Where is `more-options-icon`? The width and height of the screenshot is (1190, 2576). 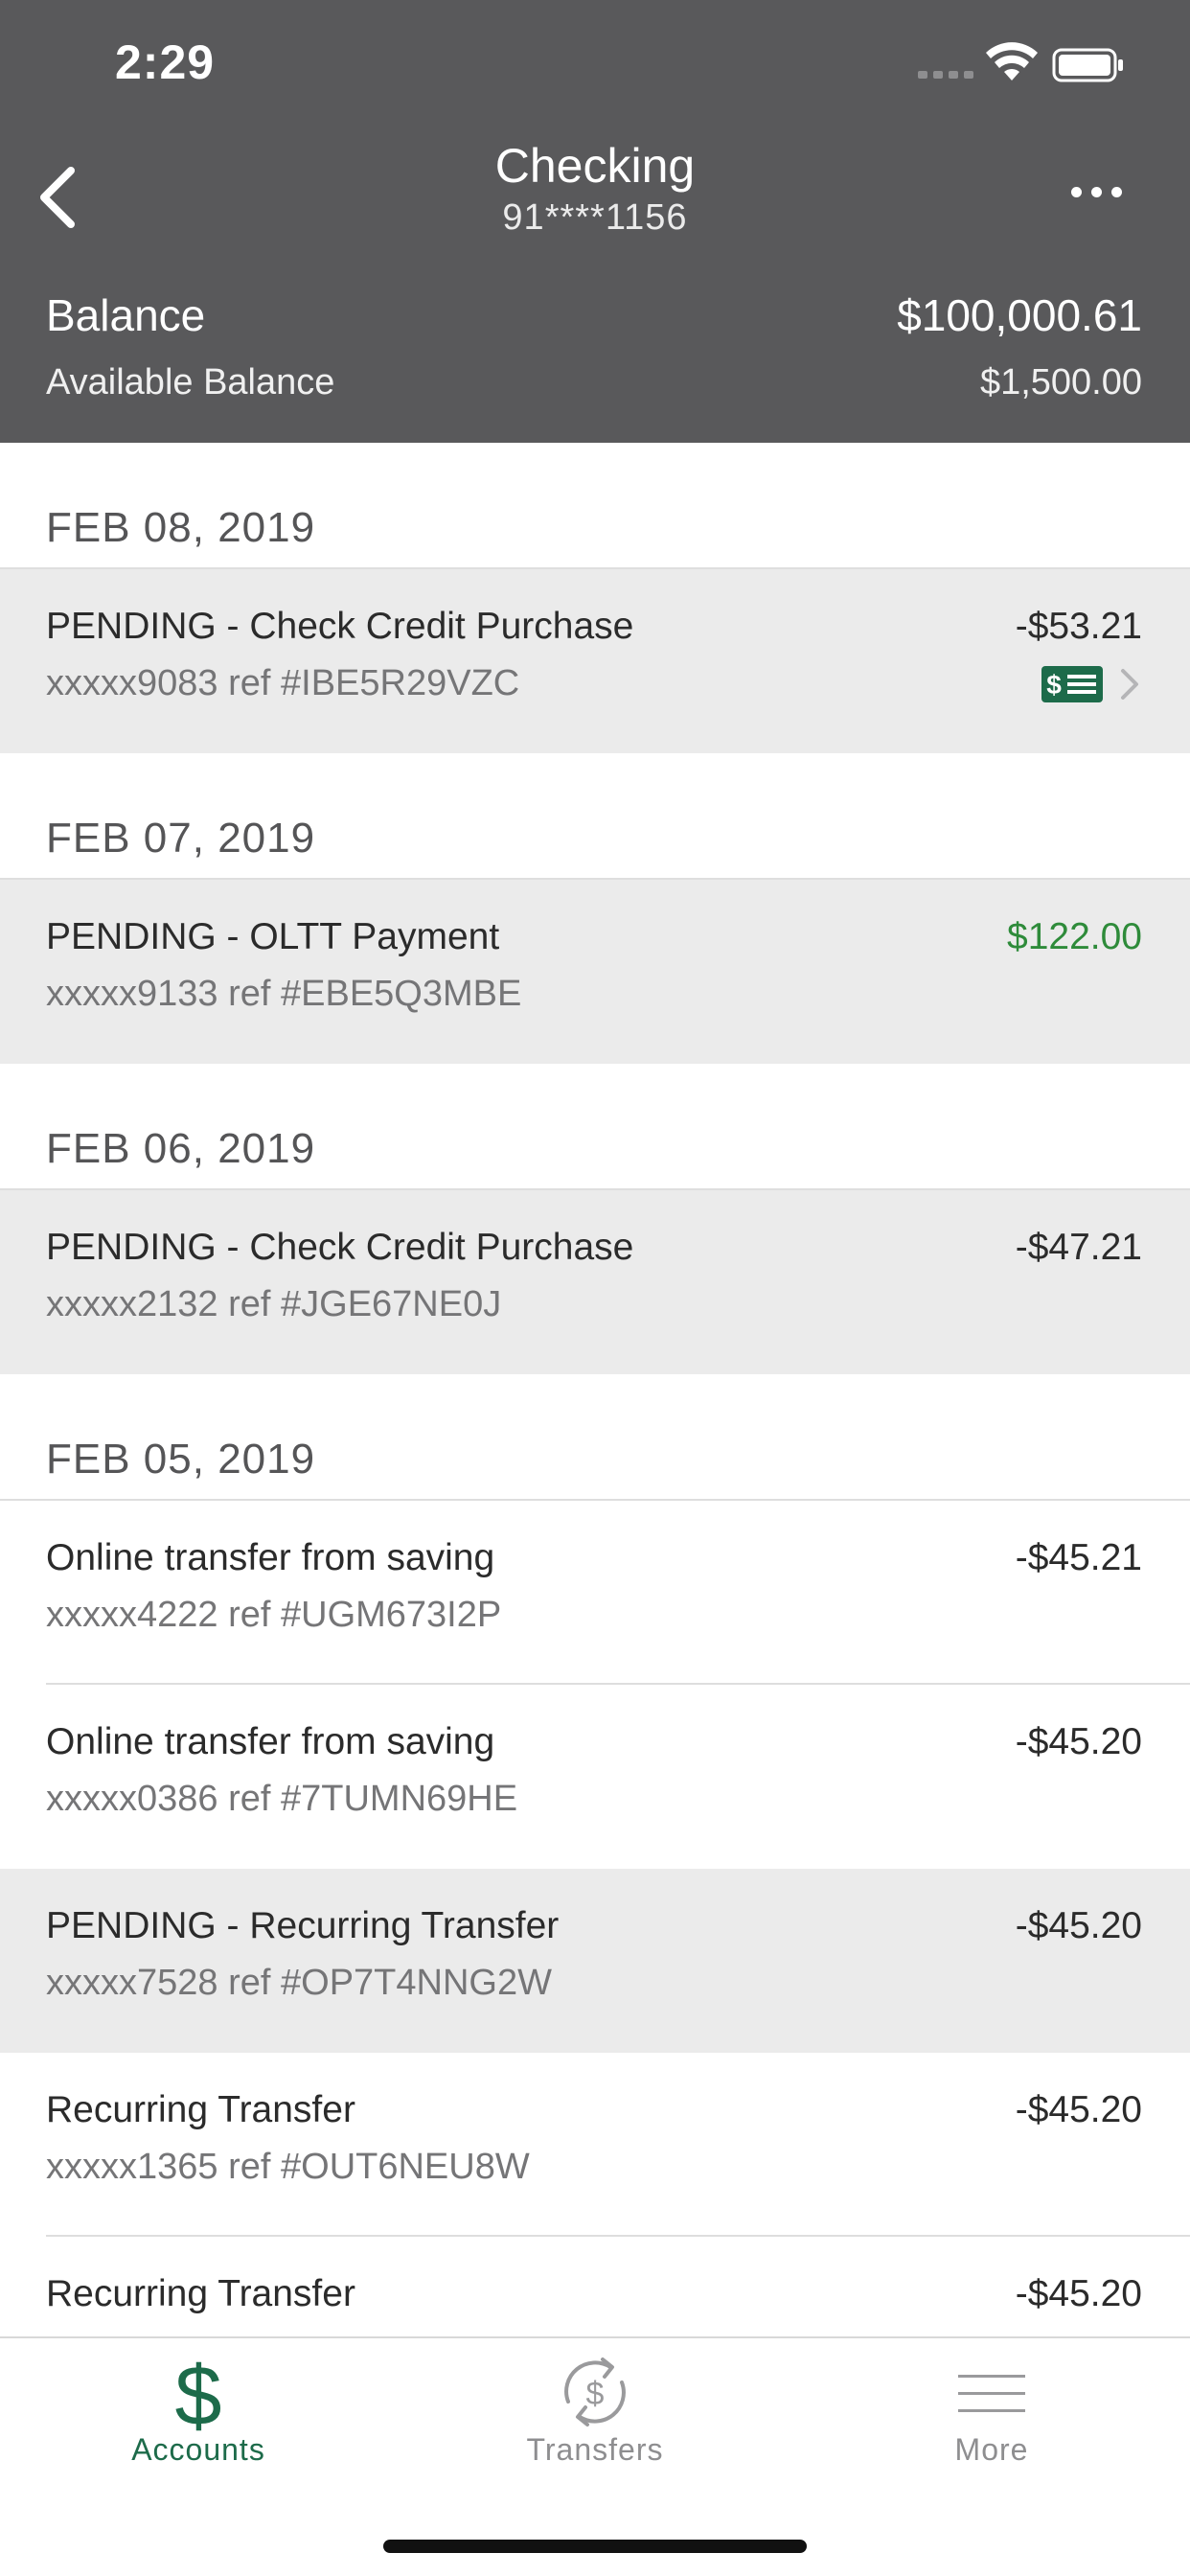
more-options-icon is located at coordinates (1096, 191).